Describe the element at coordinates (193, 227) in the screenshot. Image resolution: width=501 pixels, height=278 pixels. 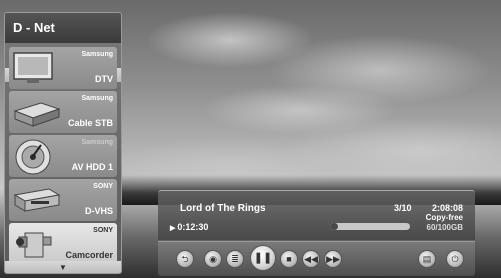
I see `elapsed-time-value: 0:12:30` at that location.